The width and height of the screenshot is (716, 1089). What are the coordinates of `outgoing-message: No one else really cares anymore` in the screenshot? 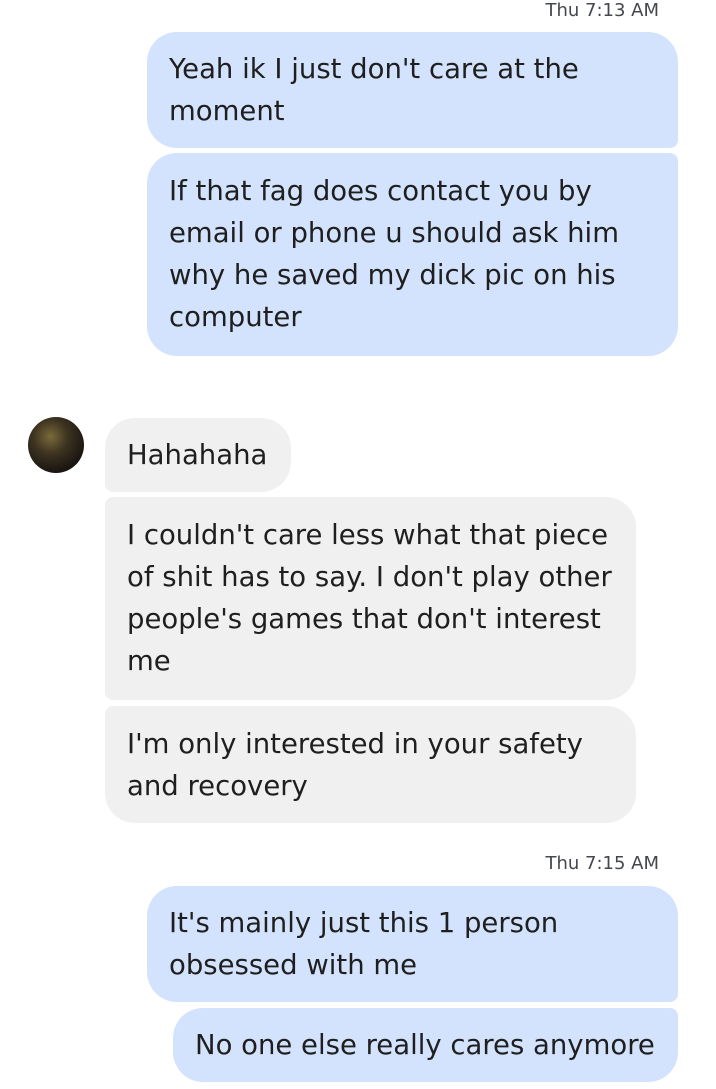 It's located at (425, 1045).